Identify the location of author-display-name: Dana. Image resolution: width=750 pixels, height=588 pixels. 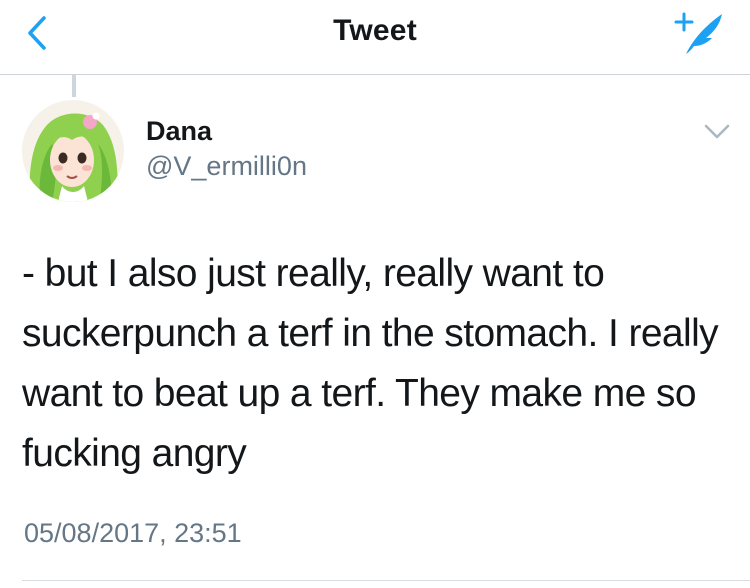
(179, 131).